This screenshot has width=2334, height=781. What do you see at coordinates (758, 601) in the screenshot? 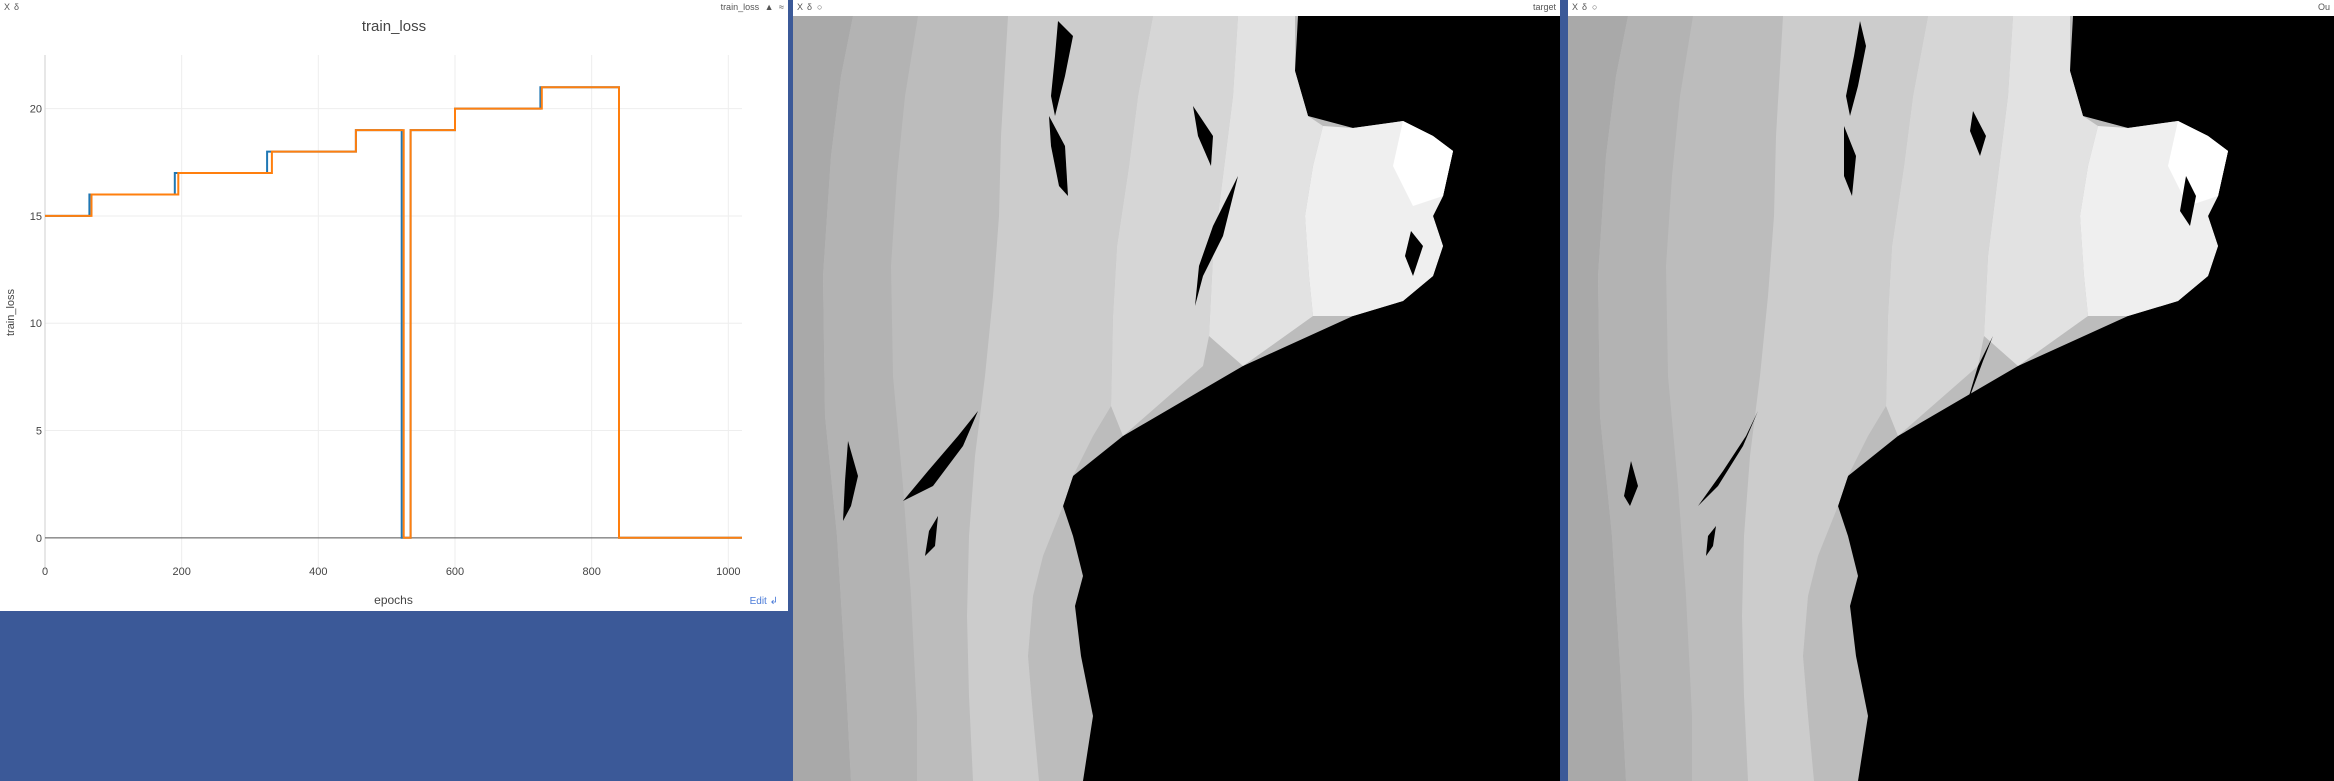
I see `edit-label: Edit` at bounding box center [758, 601].